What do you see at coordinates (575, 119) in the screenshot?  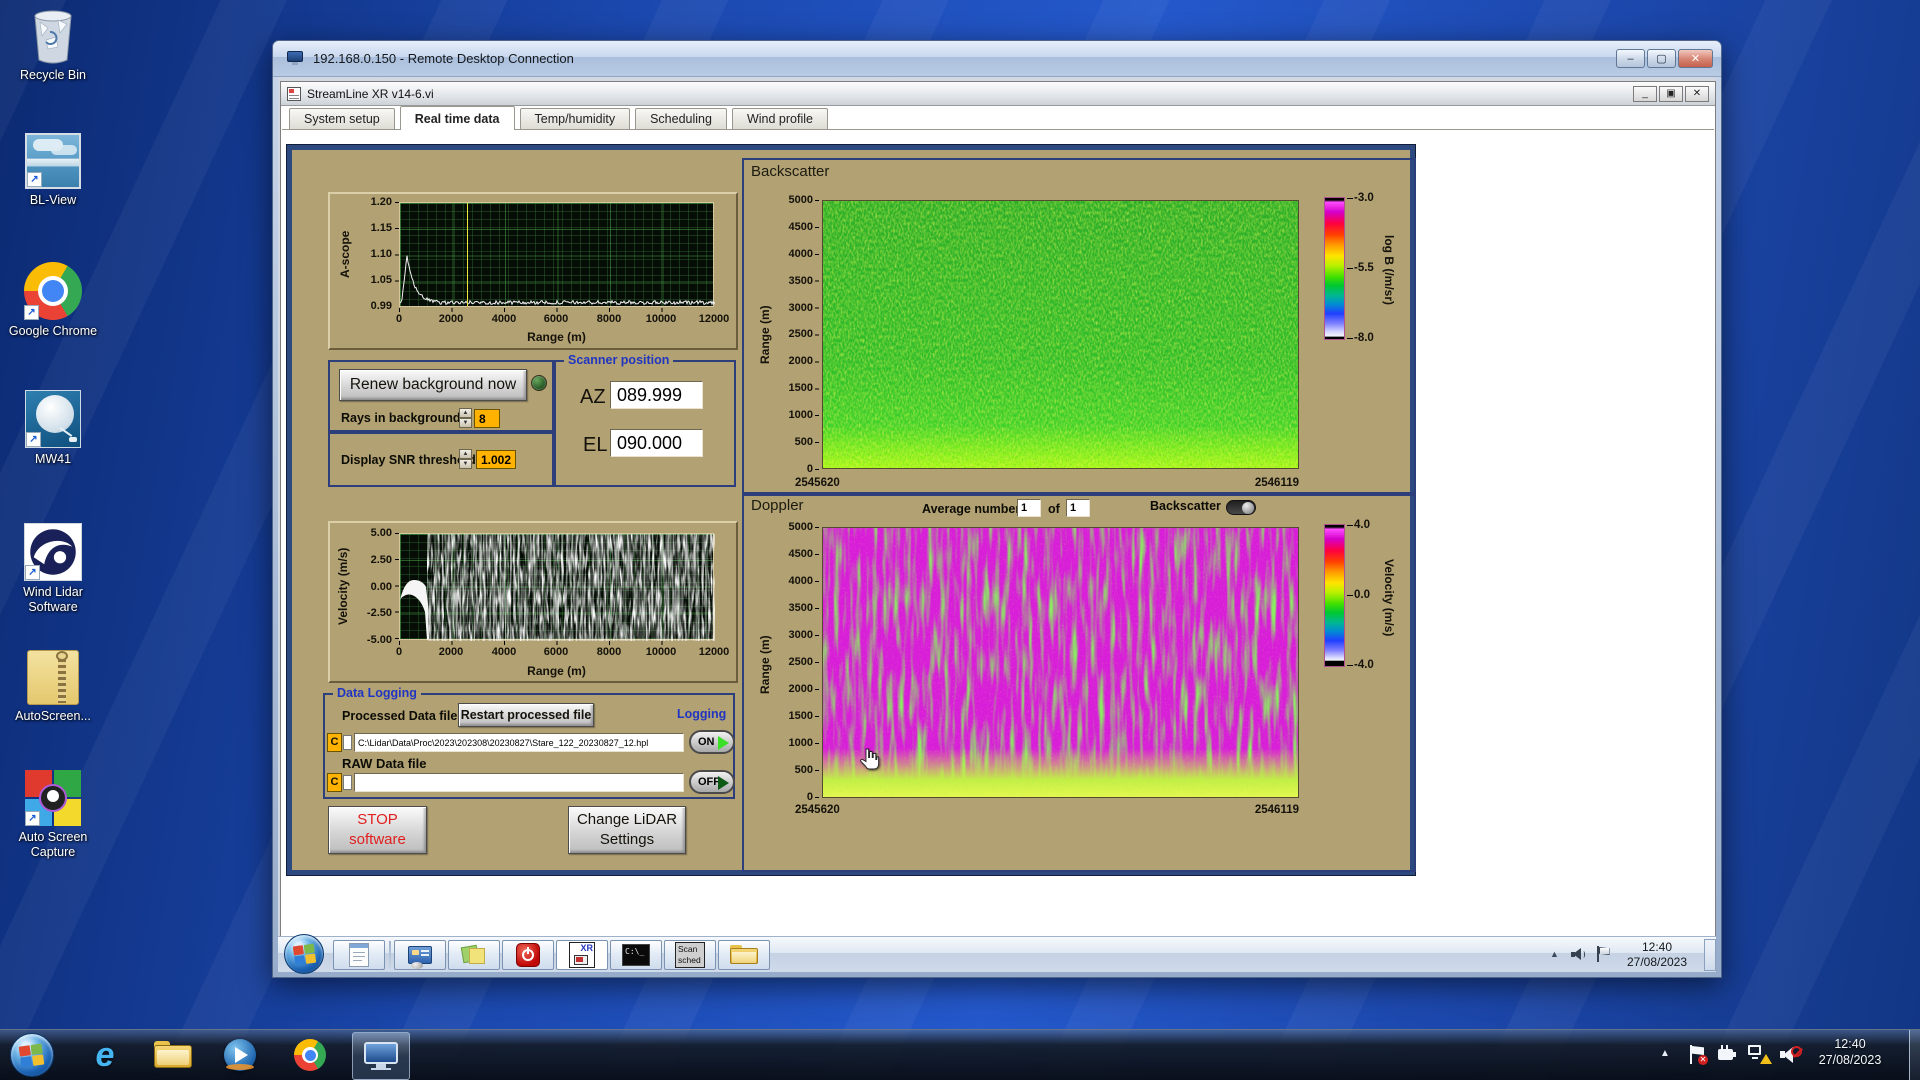 I see `tab-temp-humidity: Temp/humidity` at bounding box center [575, 119].